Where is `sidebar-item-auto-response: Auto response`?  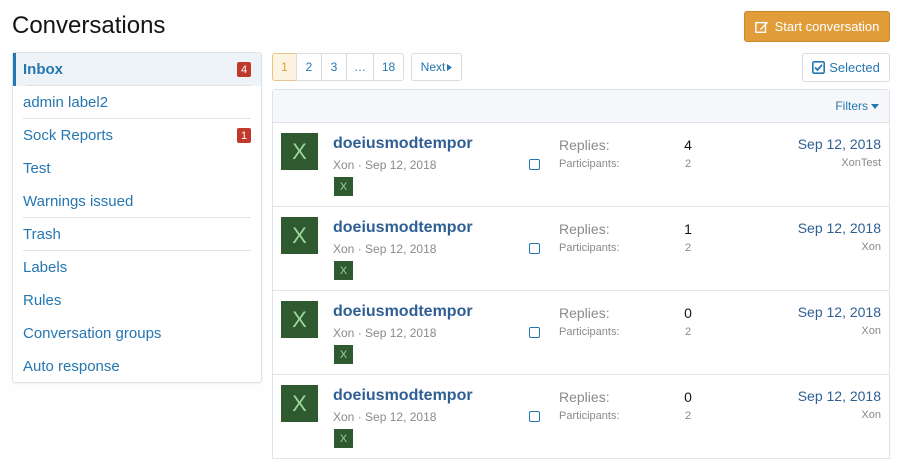 sidebar-item-auto-response: Auto response is located at coordinates (137, 366).